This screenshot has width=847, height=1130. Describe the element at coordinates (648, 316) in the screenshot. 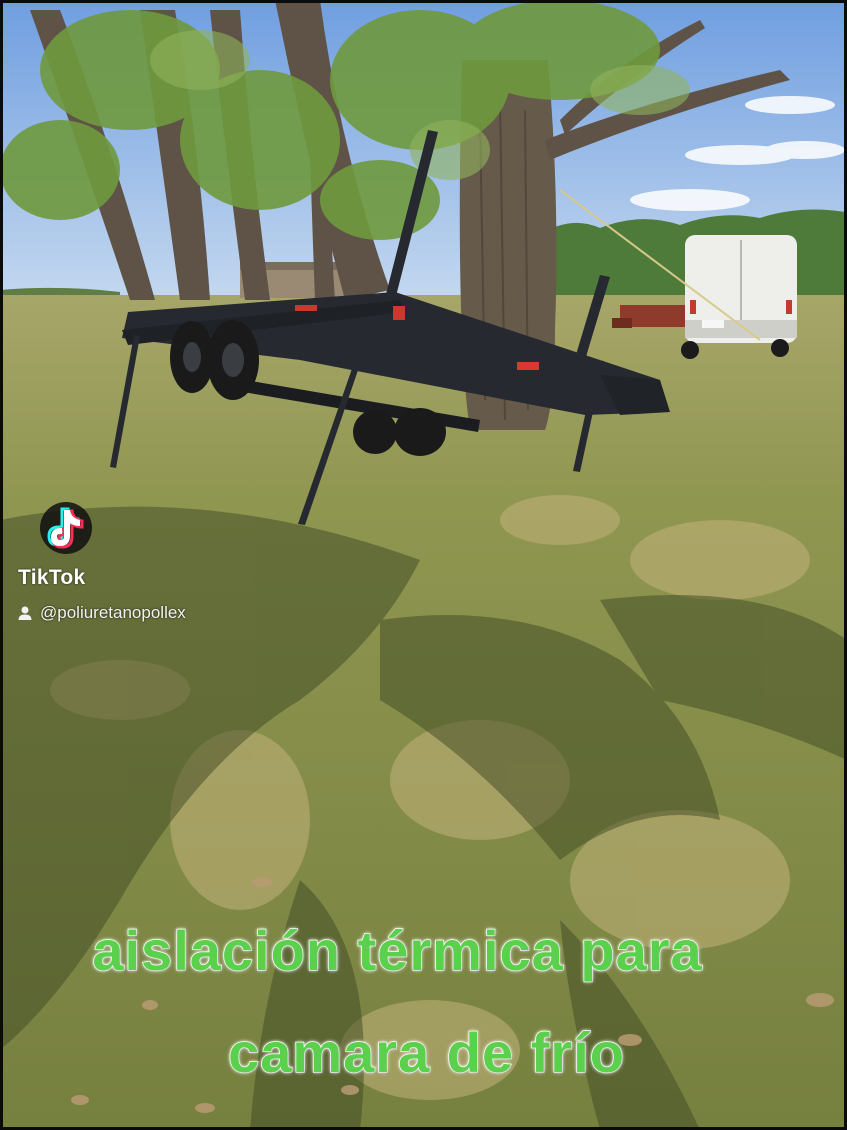

I see `red-machinery` at that location.